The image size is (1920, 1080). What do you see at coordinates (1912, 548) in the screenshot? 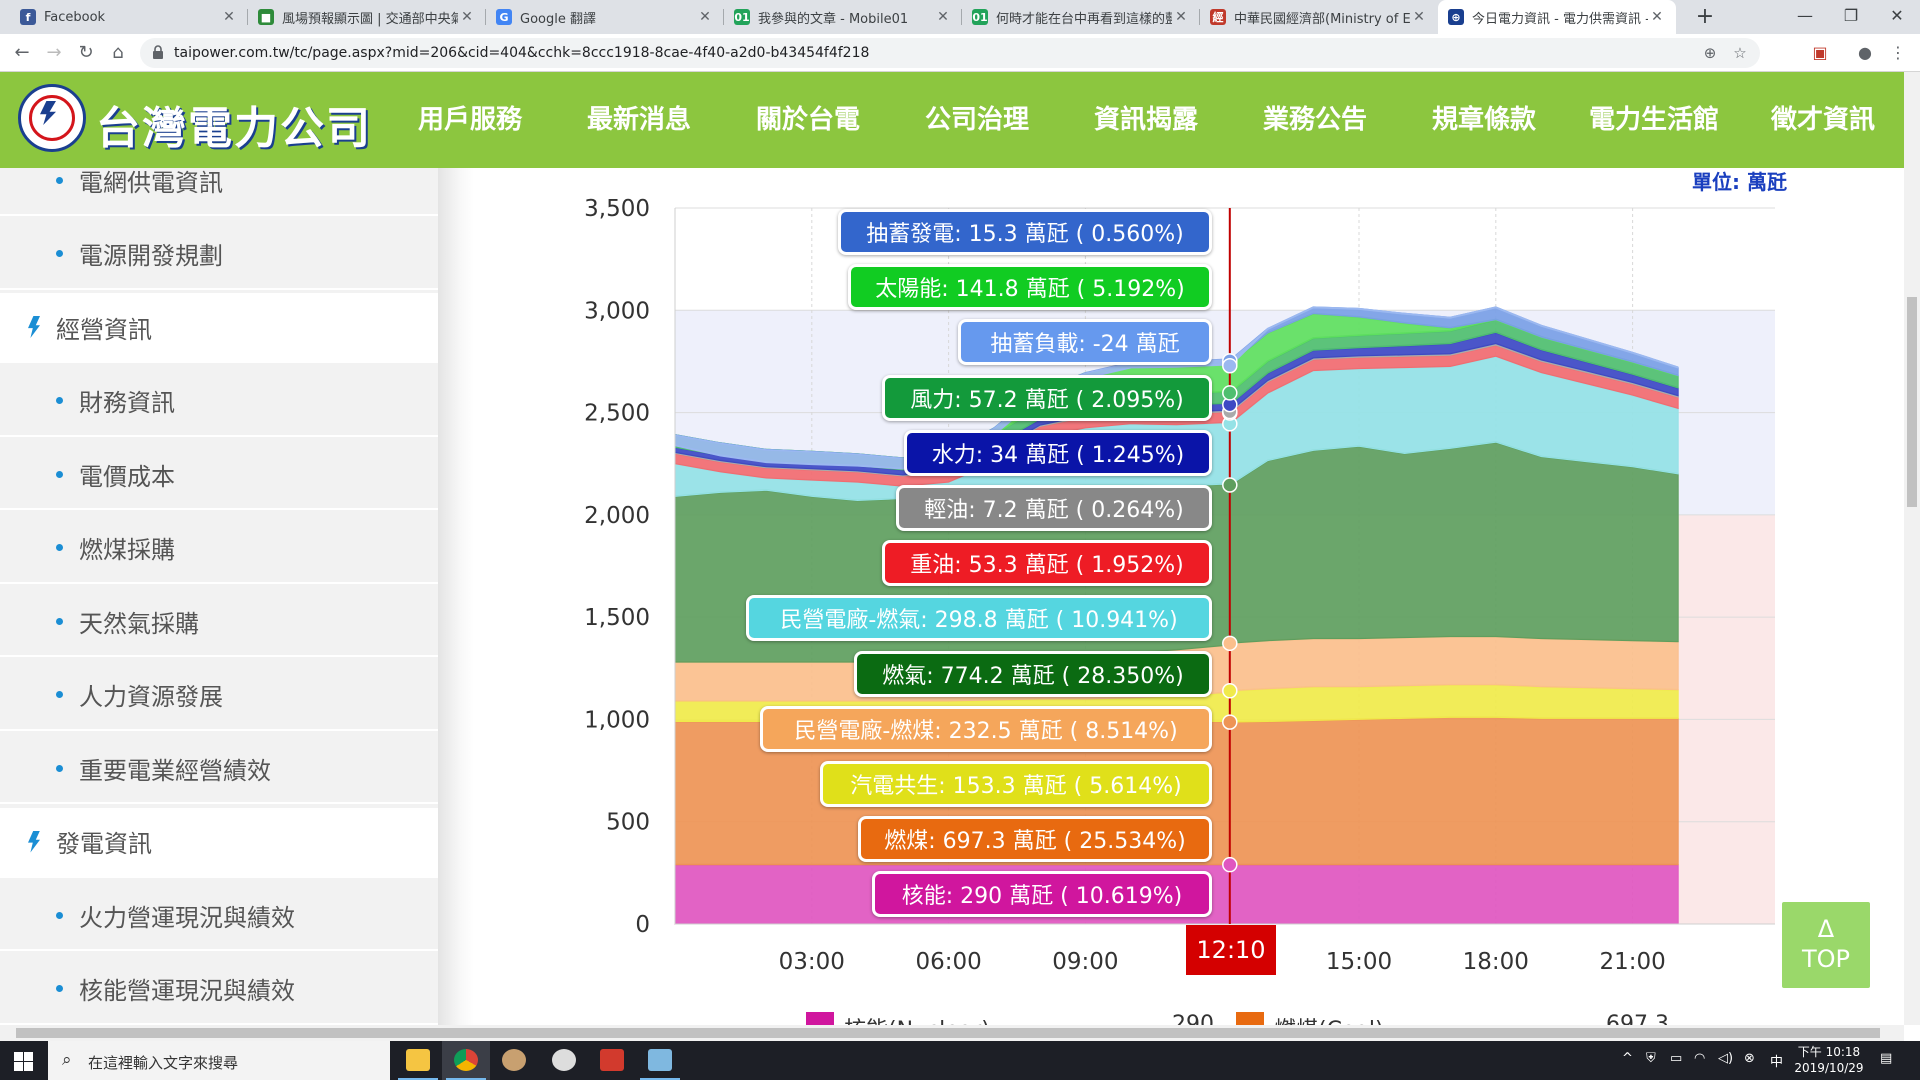
I see `vertical-scrollbar` at bounding box center [1912, 548].